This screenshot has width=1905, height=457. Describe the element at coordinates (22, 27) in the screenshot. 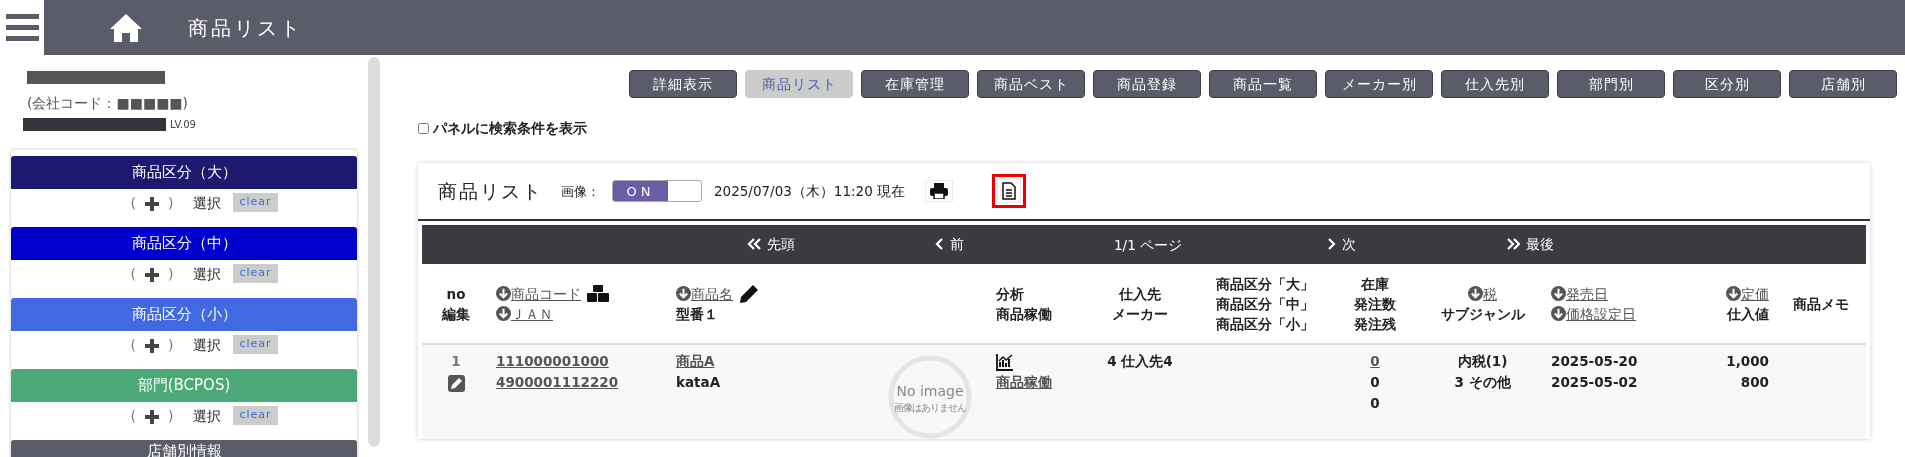

I see `menu-icon` at that location.